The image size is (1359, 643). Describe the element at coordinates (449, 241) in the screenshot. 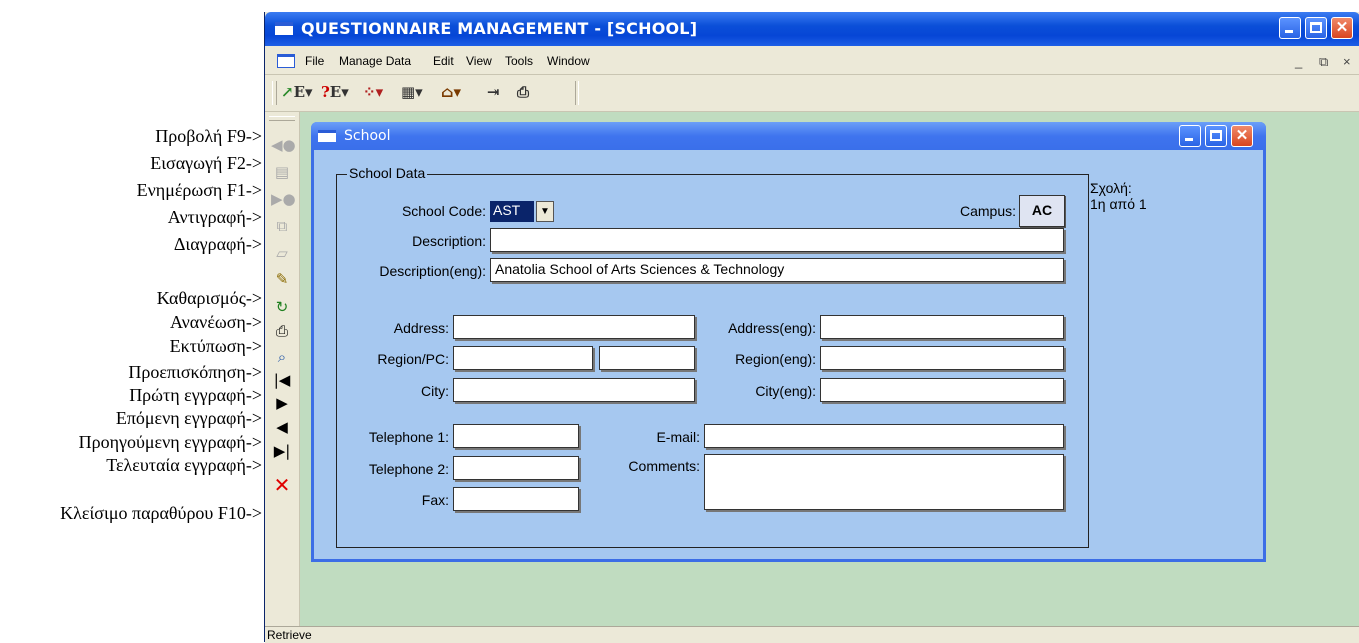

I see `description-label: Description:` at that location.